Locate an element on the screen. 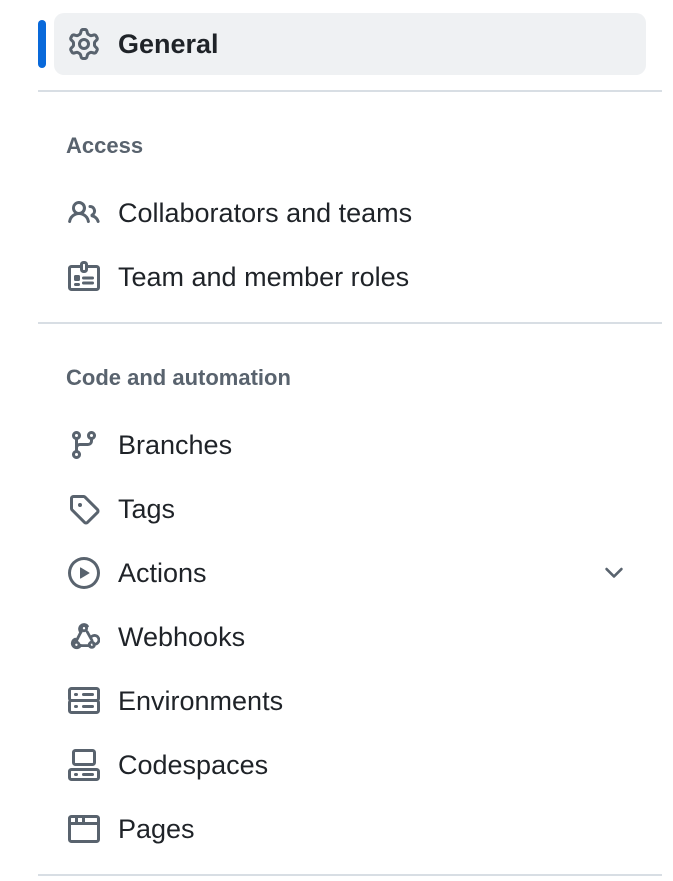  git-branch-icon is located at coordinates (84, 445).